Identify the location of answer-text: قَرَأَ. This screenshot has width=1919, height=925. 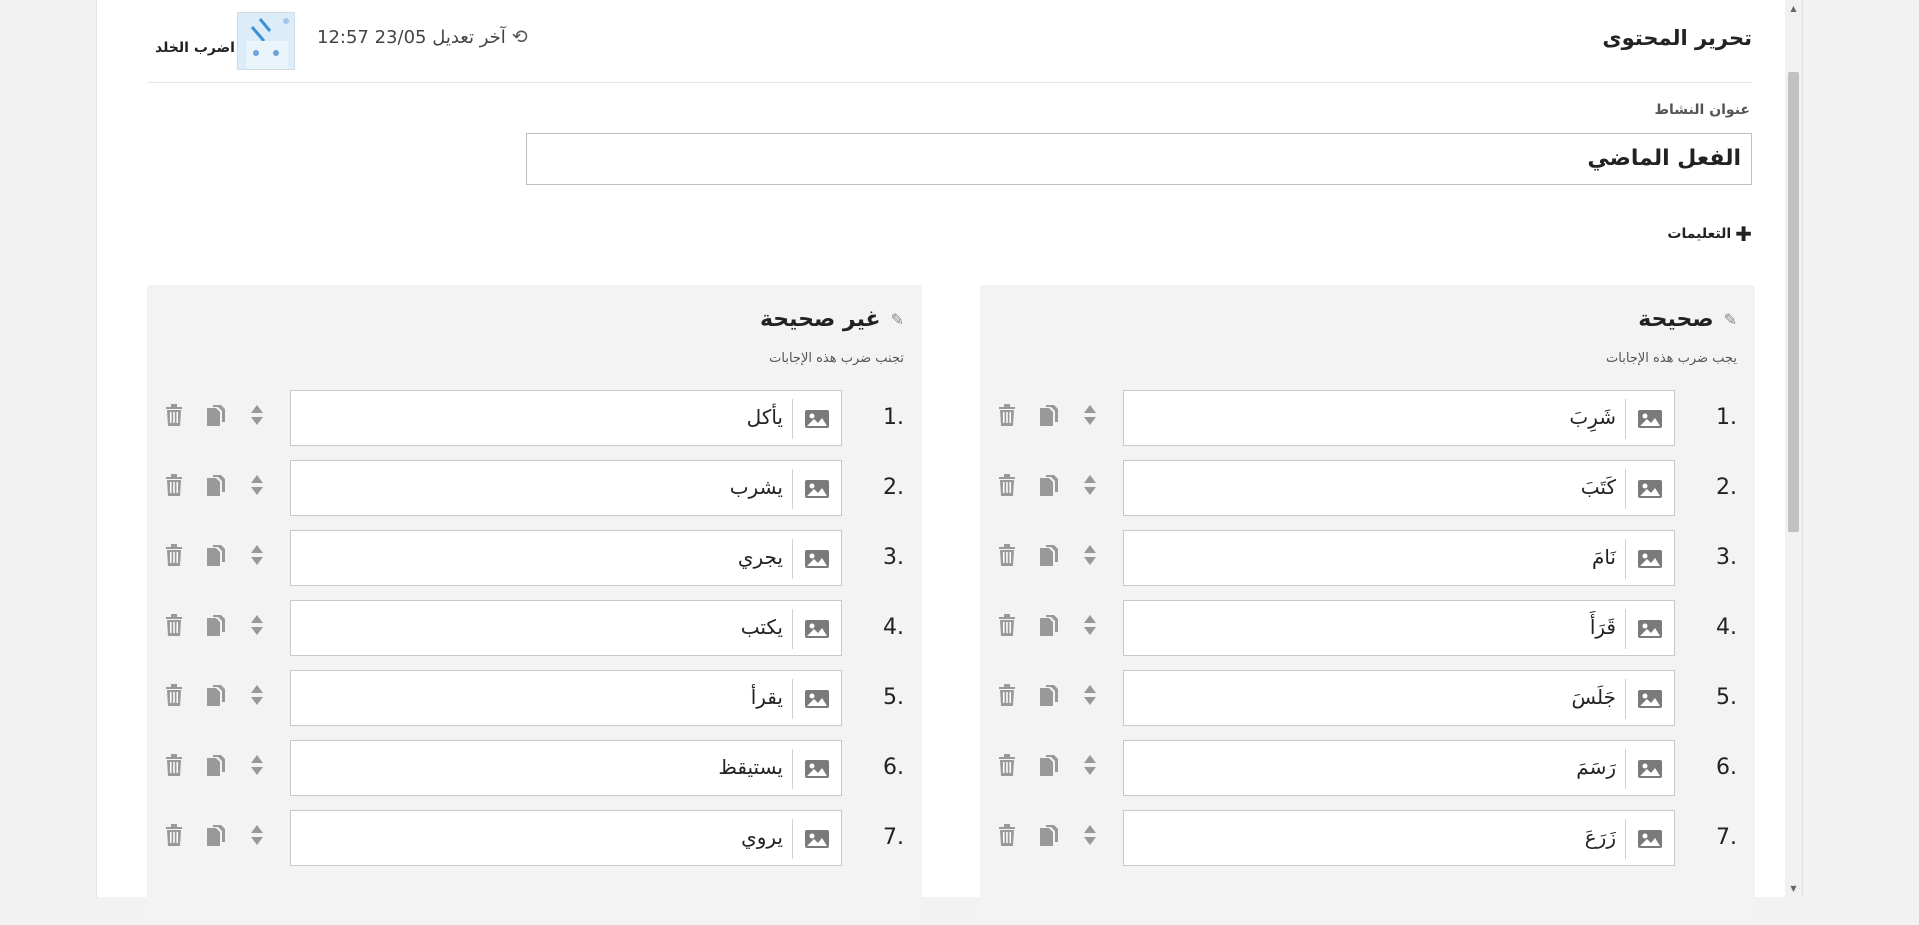
(1602, 627).